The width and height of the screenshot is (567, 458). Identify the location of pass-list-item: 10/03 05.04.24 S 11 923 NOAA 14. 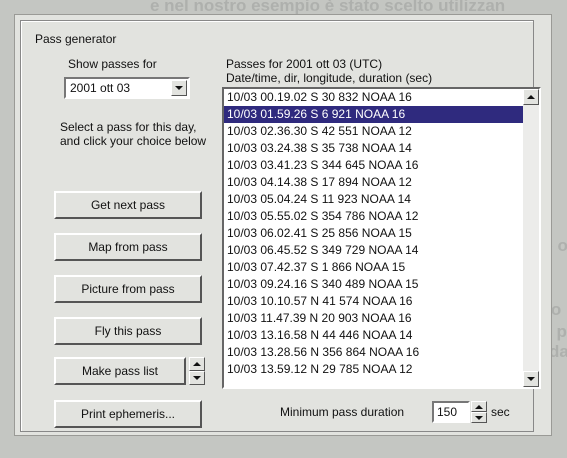
(373, 199).